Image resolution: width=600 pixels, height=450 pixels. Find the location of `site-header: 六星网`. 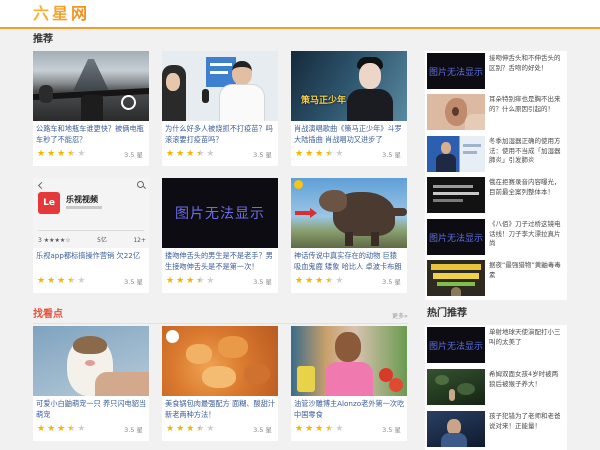

site-header: 六星网 is located at coordinates (300, 14).